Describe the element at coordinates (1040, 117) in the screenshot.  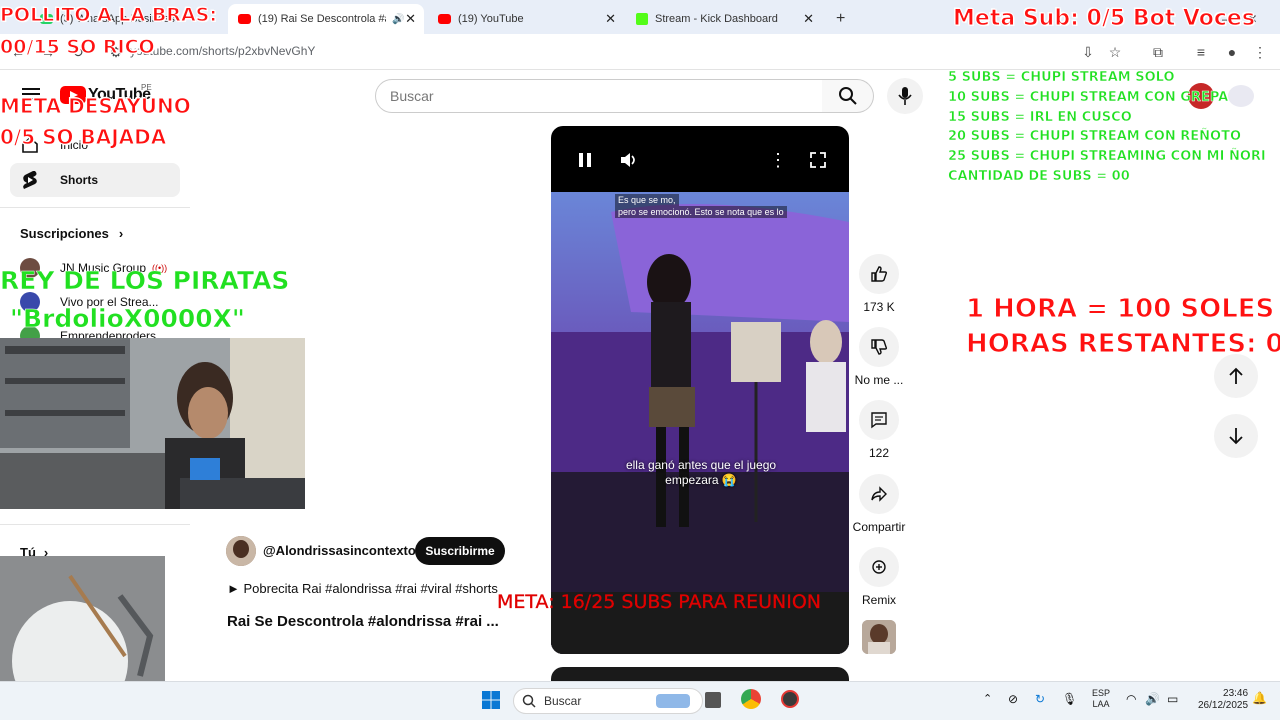
I see `goal-line: 15 SUBS = IRL EN CUSCO` at that location.